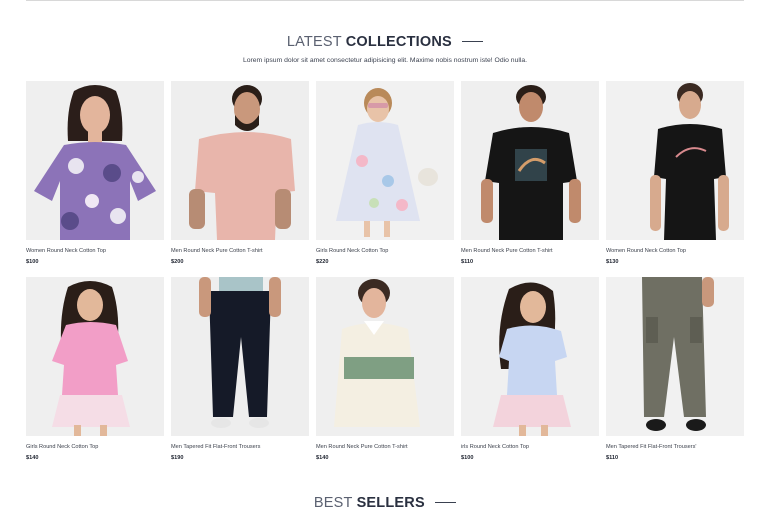 The width and height of the screenshot is (770, 514). Describe the element at coordinates (675, 447) in the screenshot. I see `product-name: Men Tapered Fit Flat-Front Trousers'` at that location.